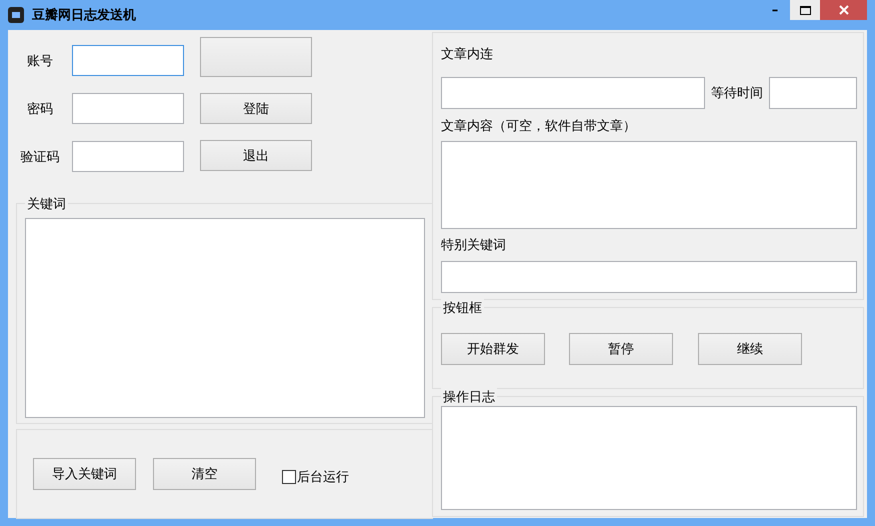 The image size is (875, 526). What do you see at coordinates (204, 474) in the screenshot?
I see `action-button: 清空` at bounding box center [204, 474].